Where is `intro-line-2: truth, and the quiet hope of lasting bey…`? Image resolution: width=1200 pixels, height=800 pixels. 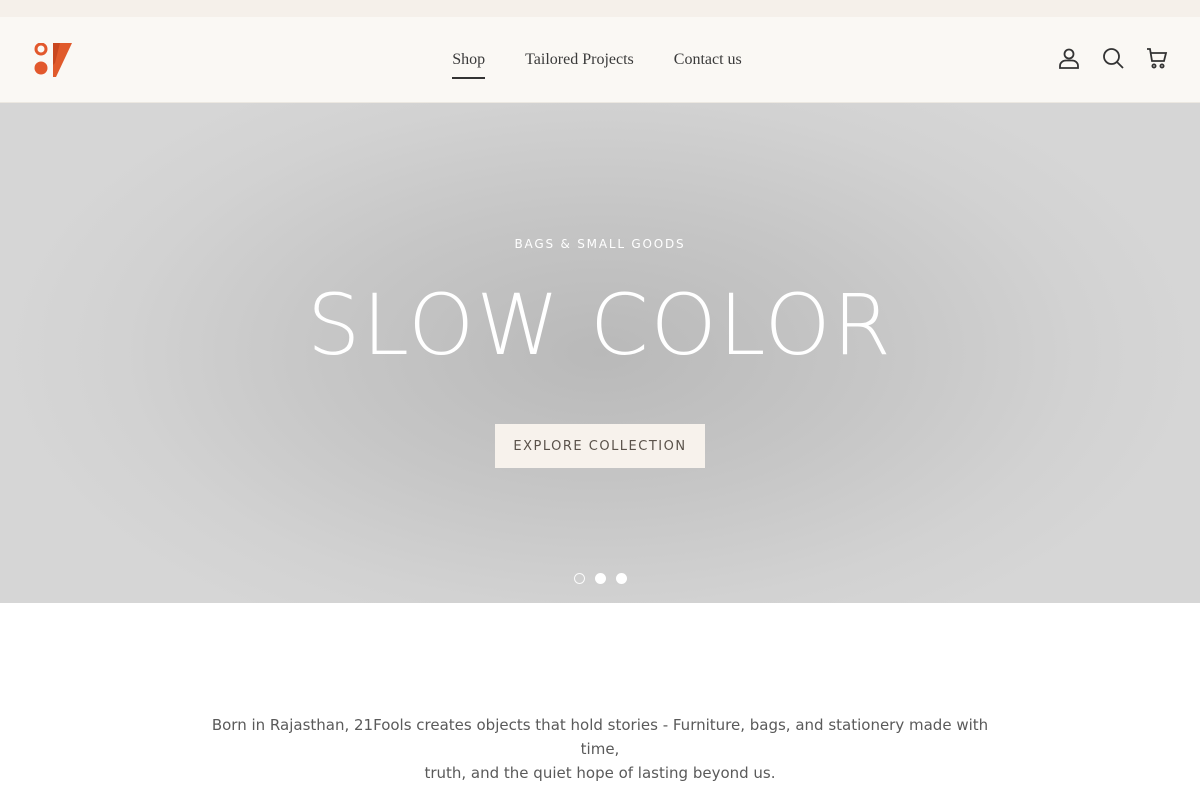 intro-line-2: truth, and the quiet hope of lasting bey… is located at coordinates (600, 773).